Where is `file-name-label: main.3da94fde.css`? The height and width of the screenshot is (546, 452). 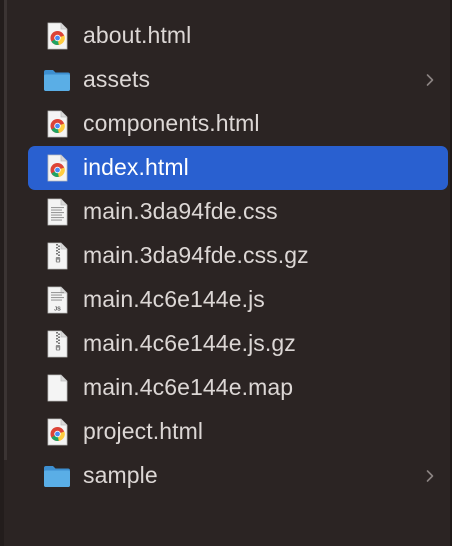 file-name-label: main.3da94fde.css is located at coordinates (180, 210).